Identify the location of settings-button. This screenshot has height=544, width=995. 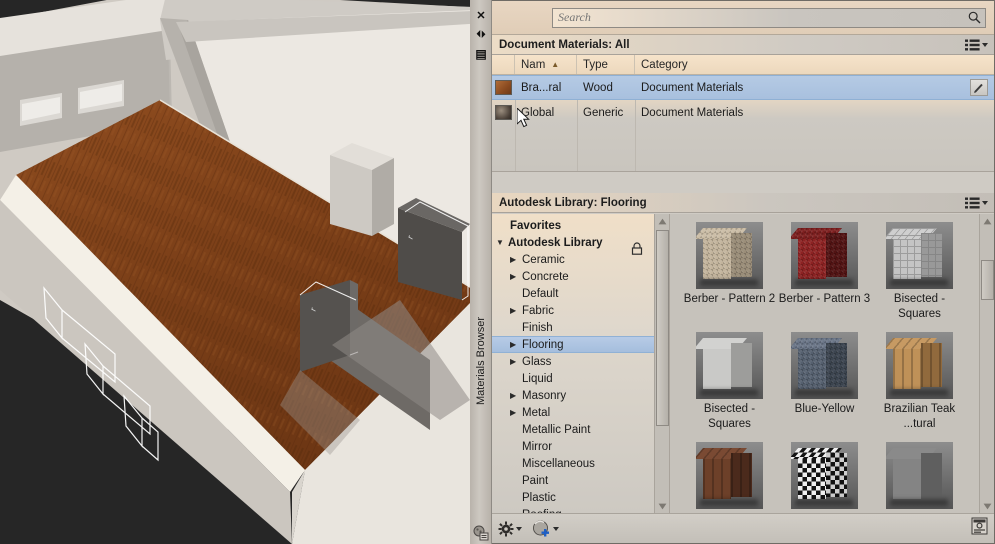
(510, 529).